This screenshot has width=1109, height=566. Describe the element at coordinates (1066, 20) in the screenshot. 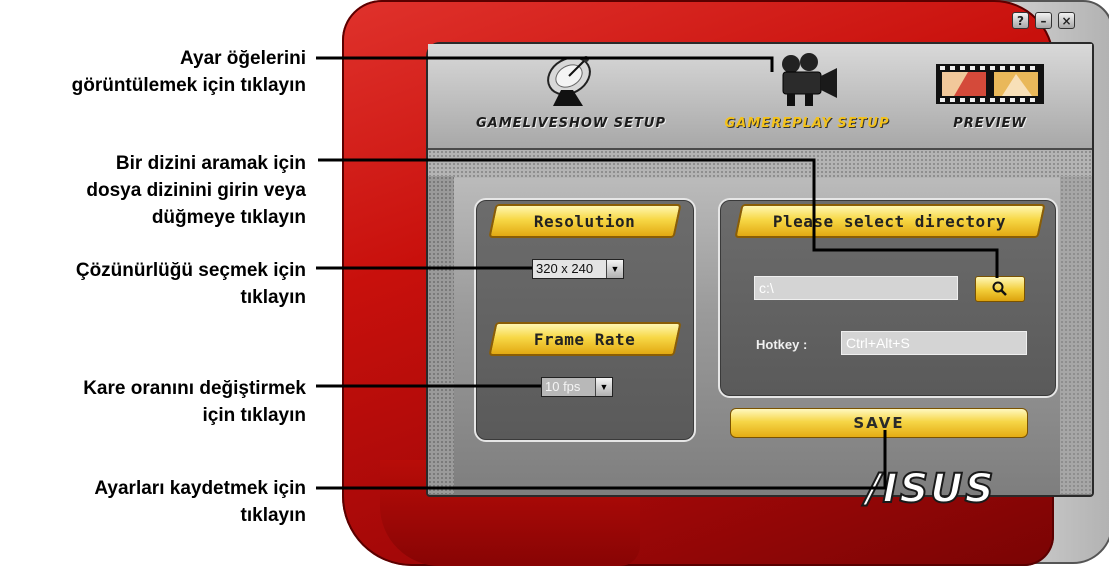

I see `close-button: ×` at that location.